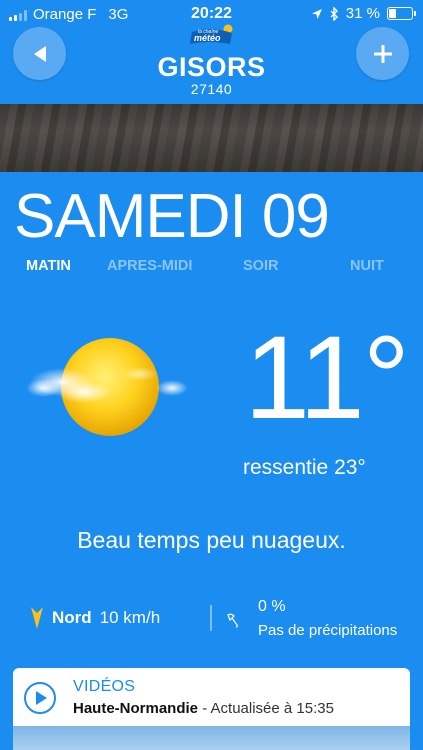  What do you see at coordinates (211, 268) in the screenshot?
I see `period-tabs: MATIN APRES-MIDI SOIR NUIT` at bounding box center [211, 268].